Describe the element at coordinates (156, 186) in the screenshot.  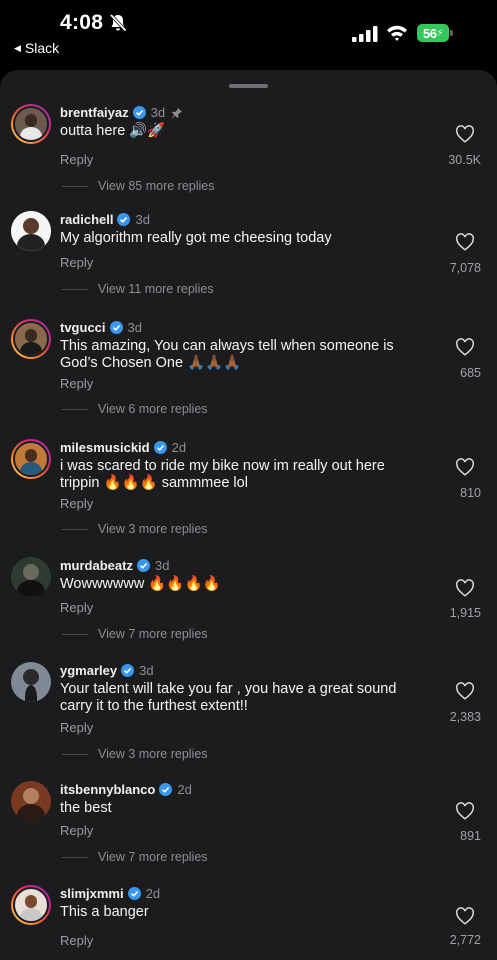
I see `view-more-label: View 85 more replies` at that location.